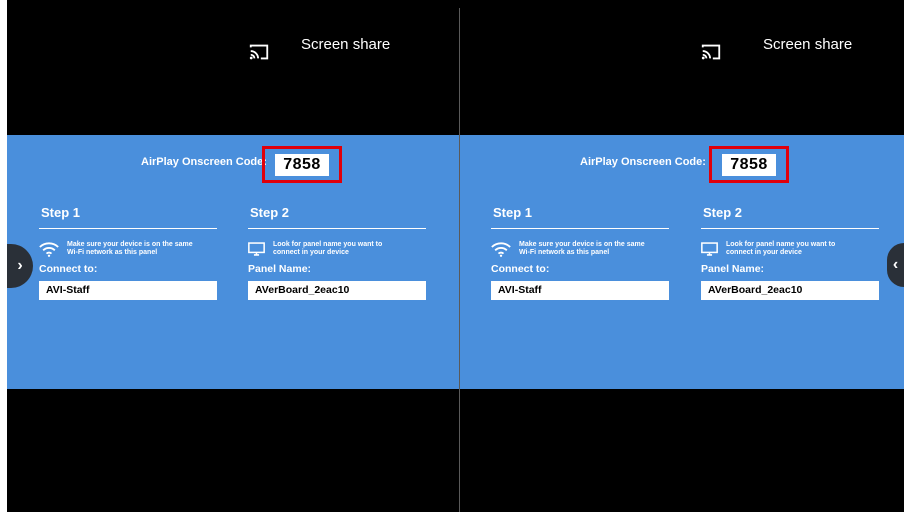  I want to click on chevron-left-icon: ‹, so click(895, 264).